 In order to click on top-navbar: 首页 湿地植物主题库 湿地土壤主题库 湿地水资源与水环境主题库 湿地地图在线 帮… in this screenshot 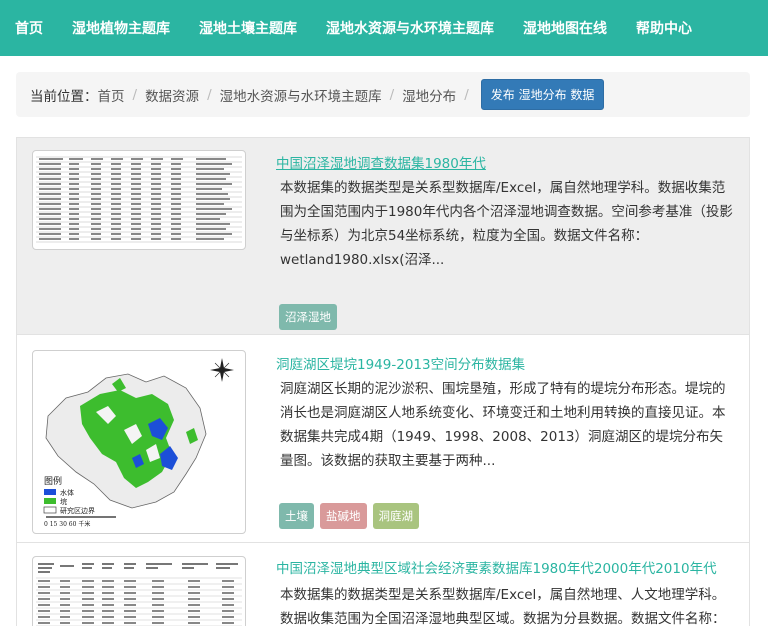, I will do `click(384, 28)`.